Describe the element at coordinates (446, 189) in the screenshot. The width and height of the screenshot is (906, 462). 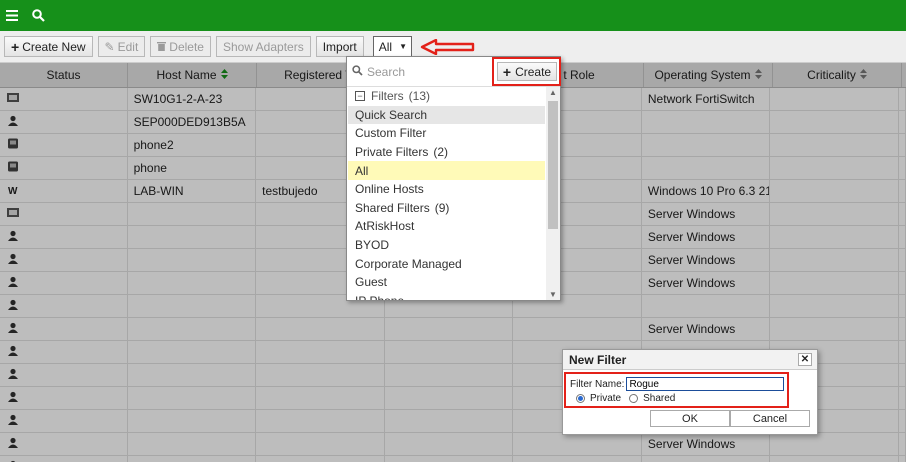
I see `filter-item: Online Hosts` at that location.